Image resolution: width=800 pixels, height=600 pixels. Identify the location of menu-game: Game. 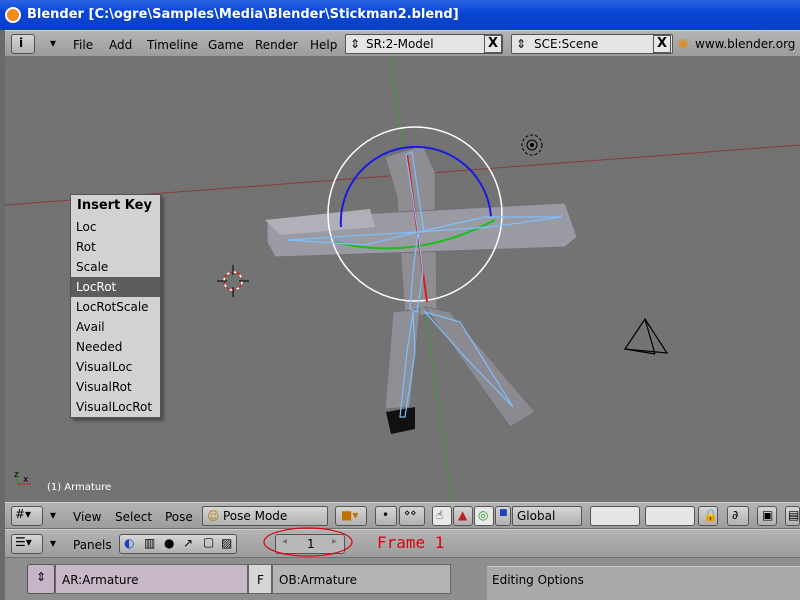
(226, 45).